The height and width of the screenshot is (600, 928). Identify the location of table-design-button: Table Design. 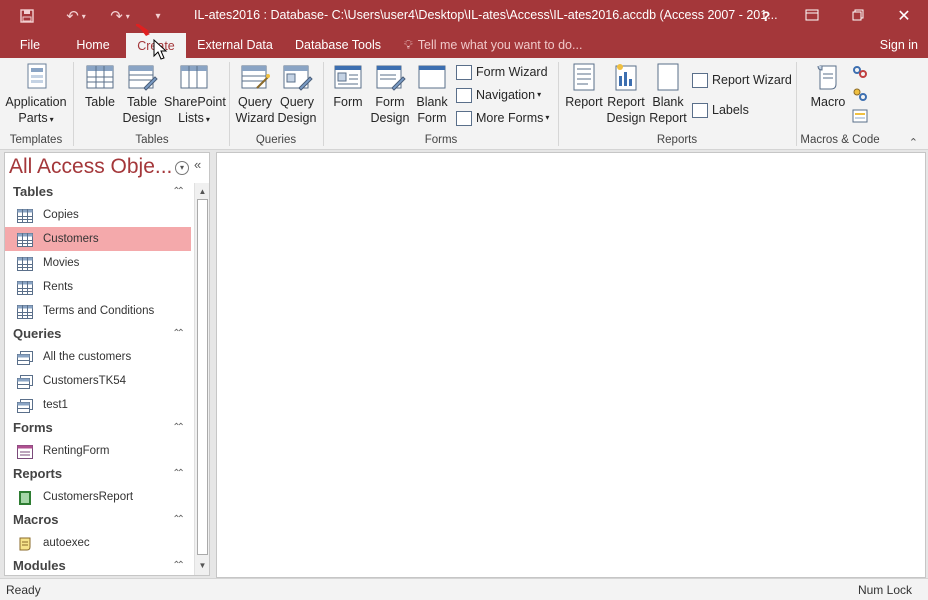
(142, 94).